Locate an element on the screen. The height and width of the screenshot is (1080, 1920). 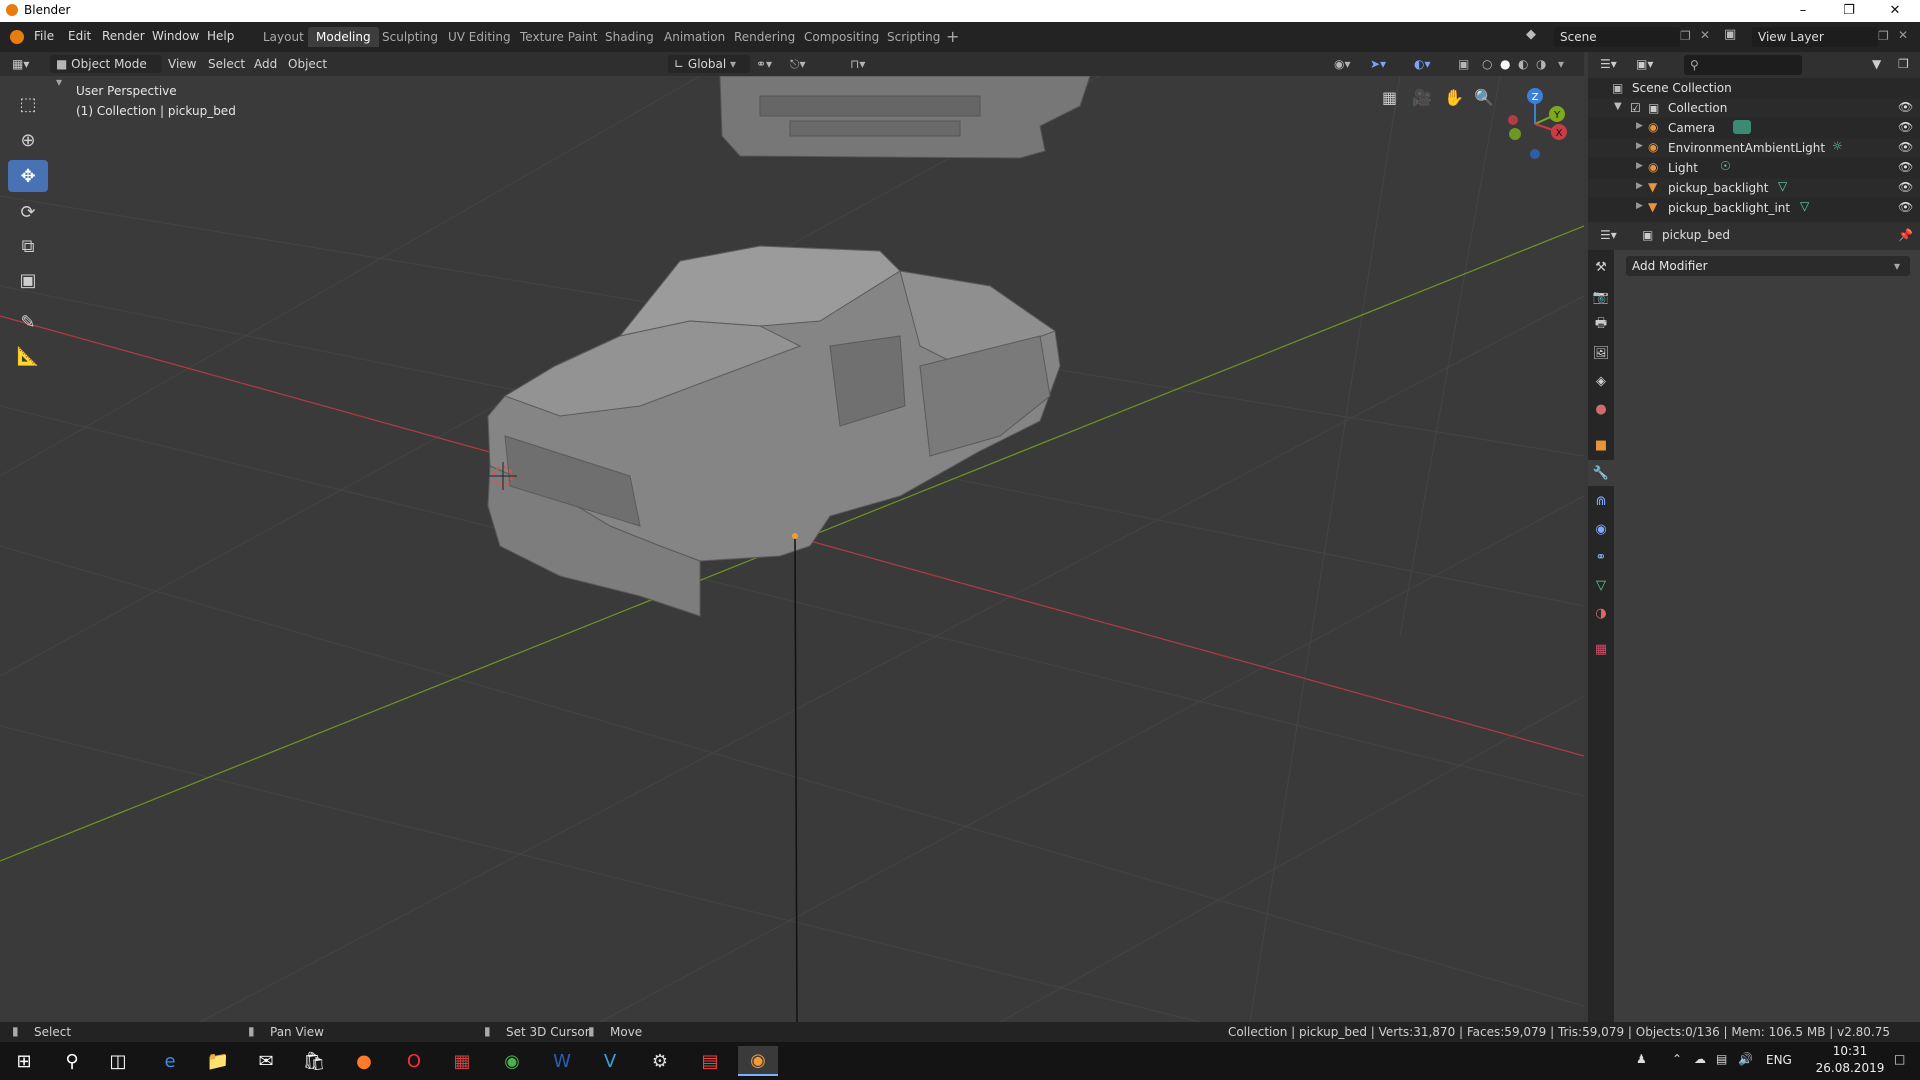
solid-shading-icon: ● is located at coordinates (1505, 64).